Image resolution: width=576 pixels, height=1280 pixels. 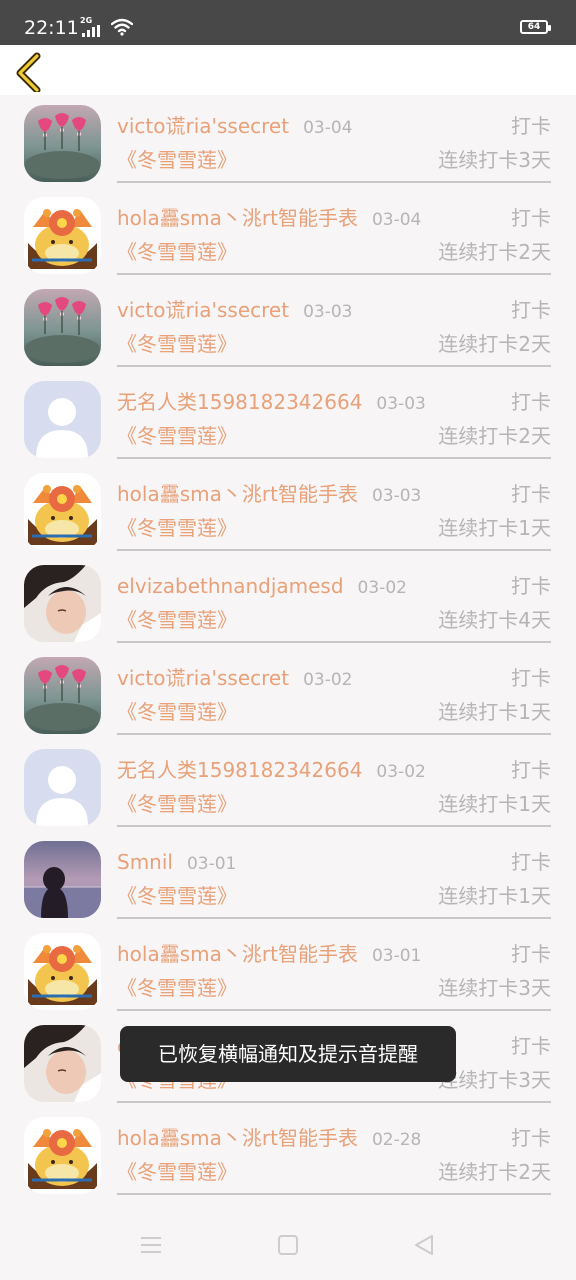 I want to click on user-name: hola靐sma丶洮rt智能手表 02-28, so click(x=269, y=1139).